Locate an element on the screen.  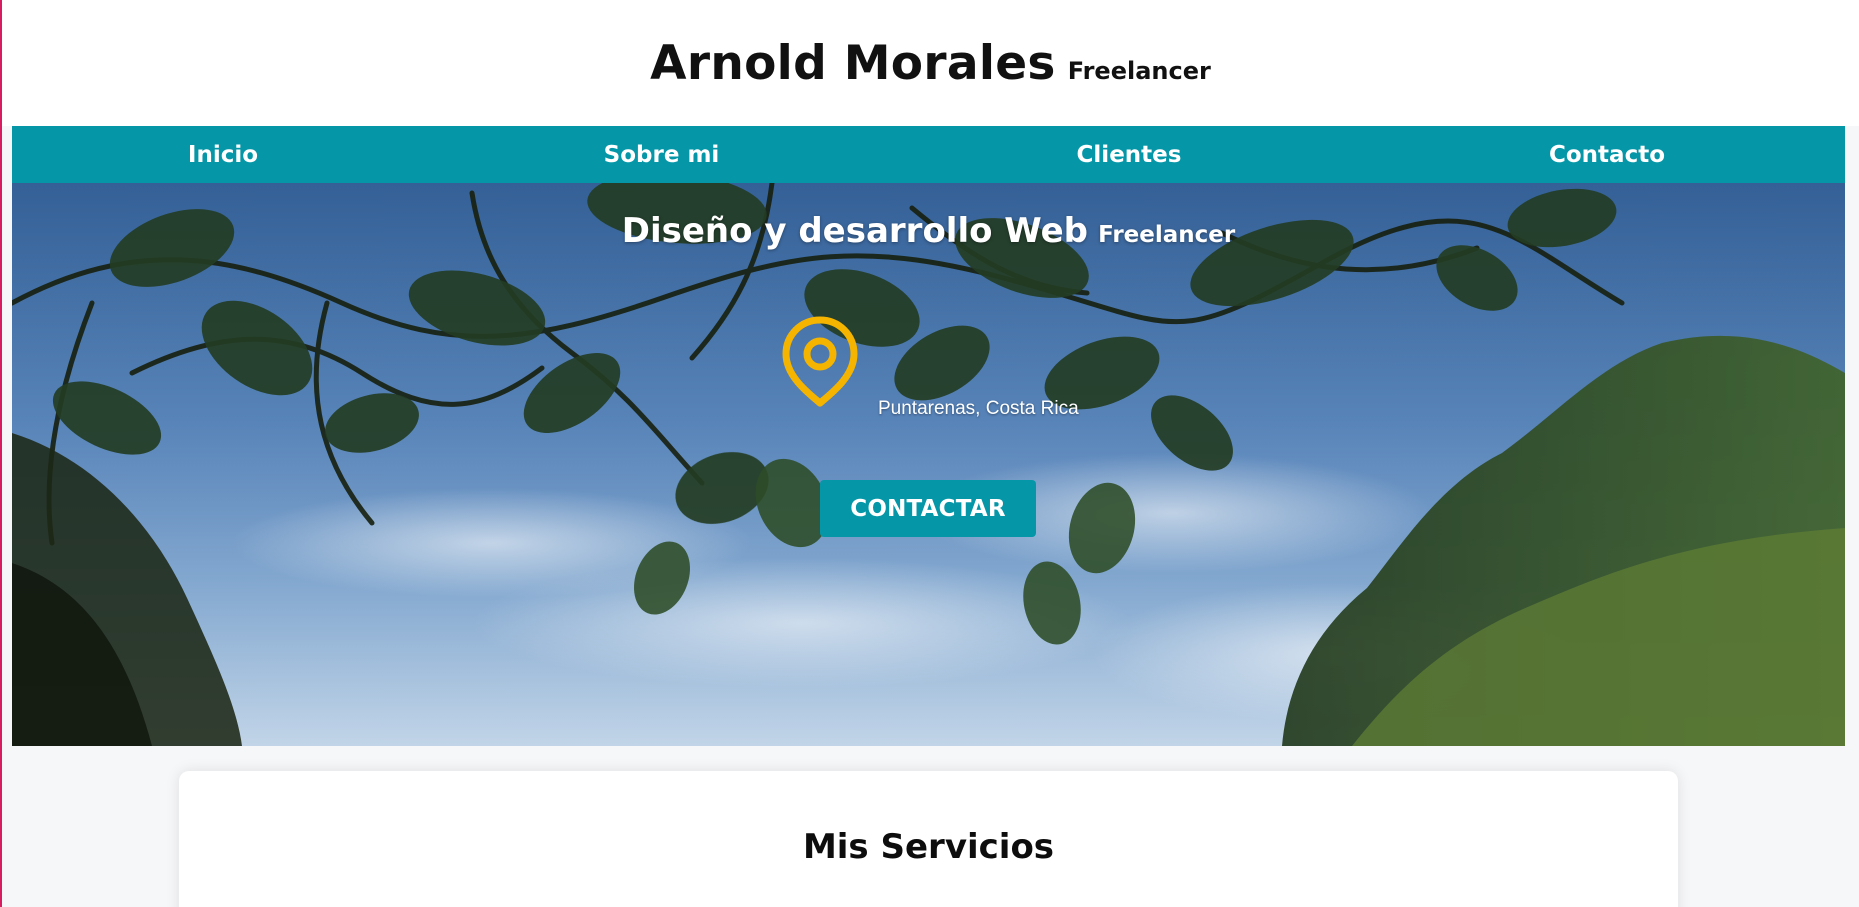
services-card: Mis Servicios is located at coordinates (928, 839).